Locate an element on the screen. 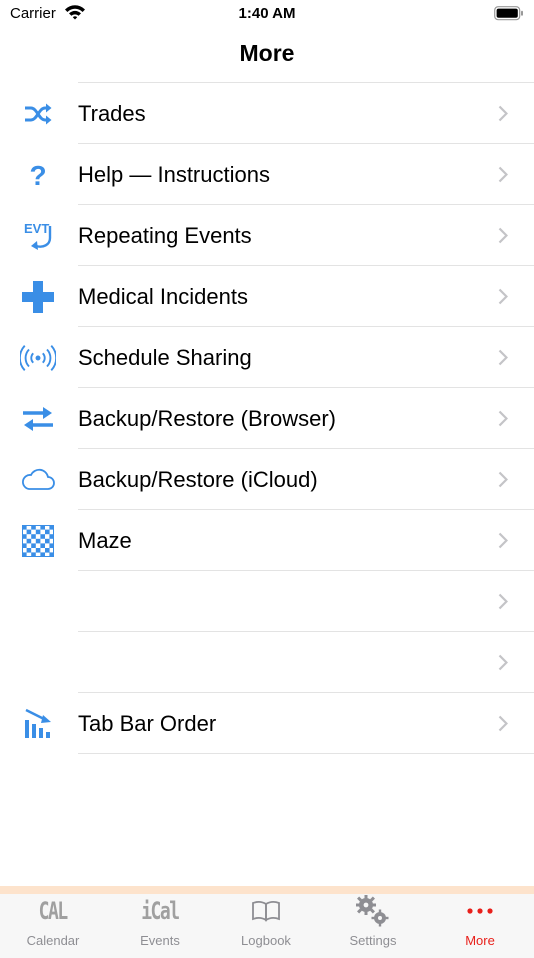 This screenshot has width=534, height=958. transfer-arrows-icon is located at coordinates (38, 419).